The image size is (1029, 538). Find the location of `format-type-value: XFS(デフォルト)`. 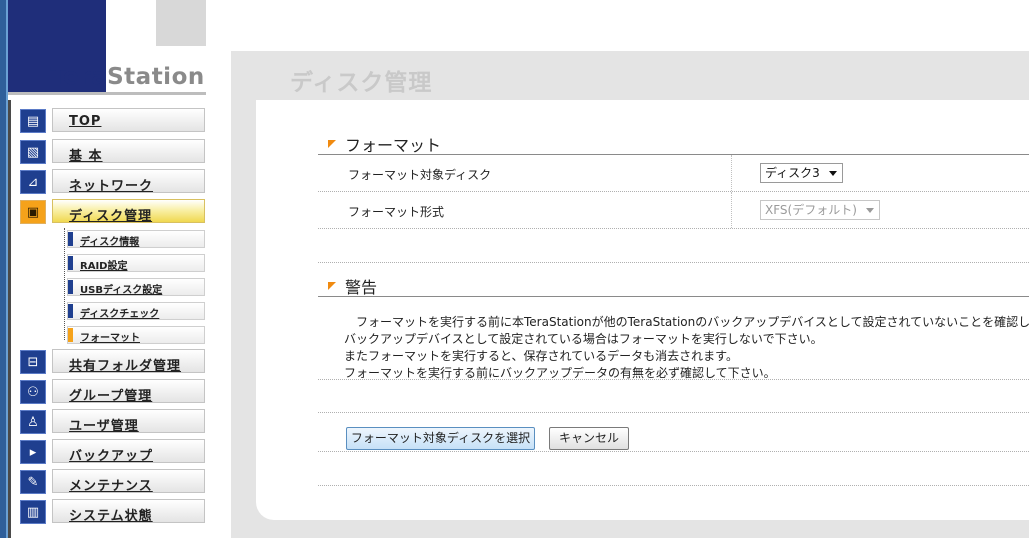

format-type-value: XFS(デフォルト) is located at coordinates (811, 210).